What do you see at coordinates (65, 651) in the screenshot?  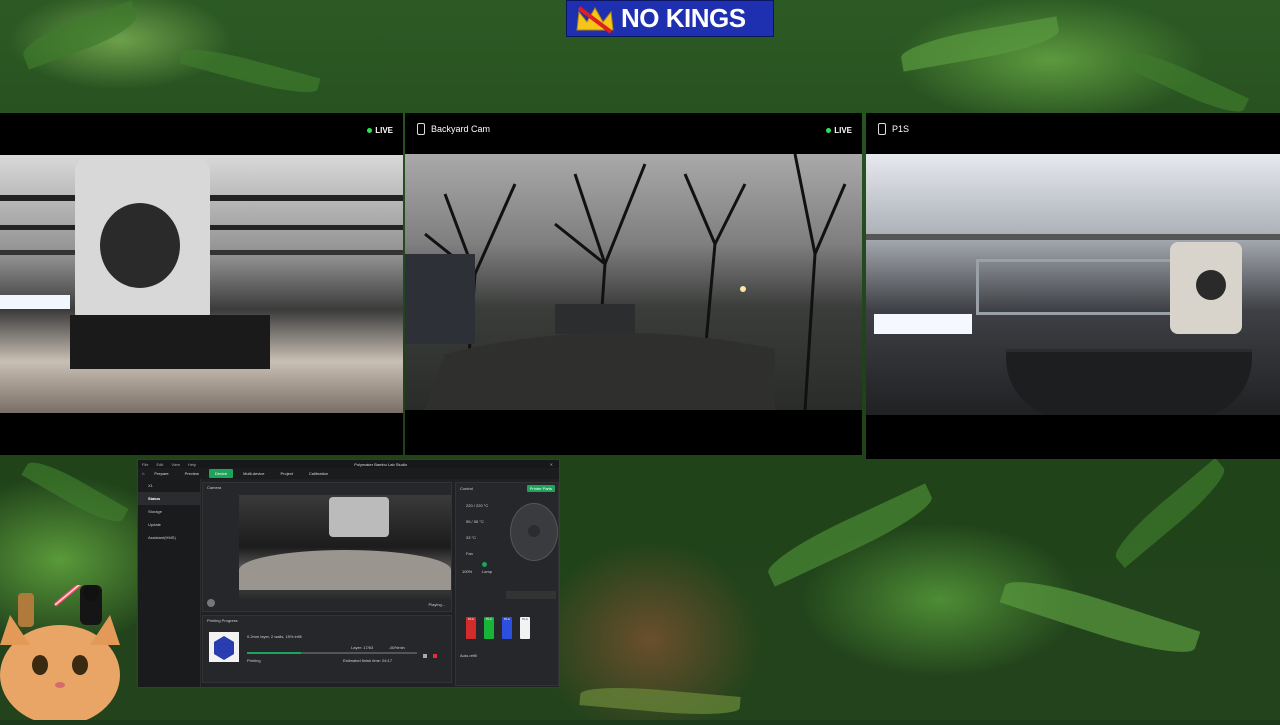 I see `cat-with-lightsaber-overlay` at bounding box center [65, 651].